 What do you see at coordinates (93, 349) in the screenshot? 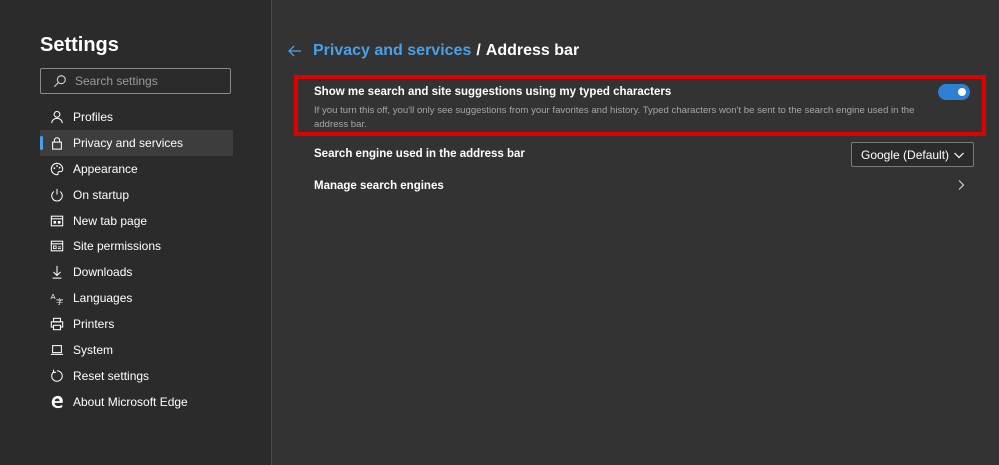
I see `sidebar-item-label: System` at bounding box center [93, 349].